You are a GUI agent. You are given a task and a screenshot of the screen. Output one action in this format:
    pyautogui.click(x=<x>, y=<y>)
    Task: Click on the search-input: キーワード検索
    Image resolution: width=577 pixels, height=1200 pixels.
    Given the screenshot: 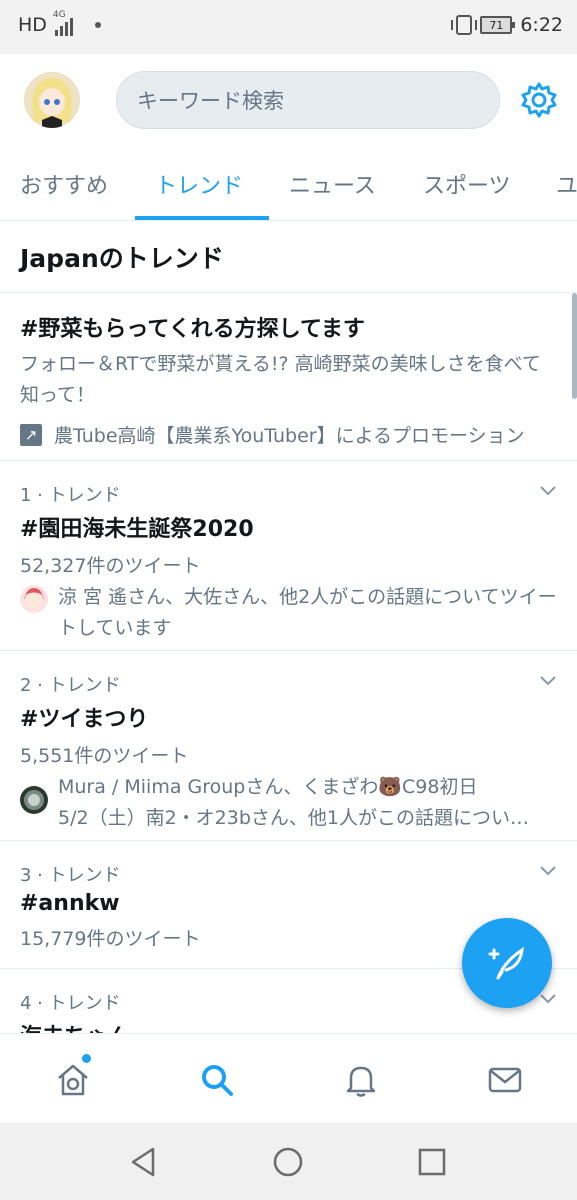 What is the action you would take?
    pyautogui.click(x=308, y=100)
    